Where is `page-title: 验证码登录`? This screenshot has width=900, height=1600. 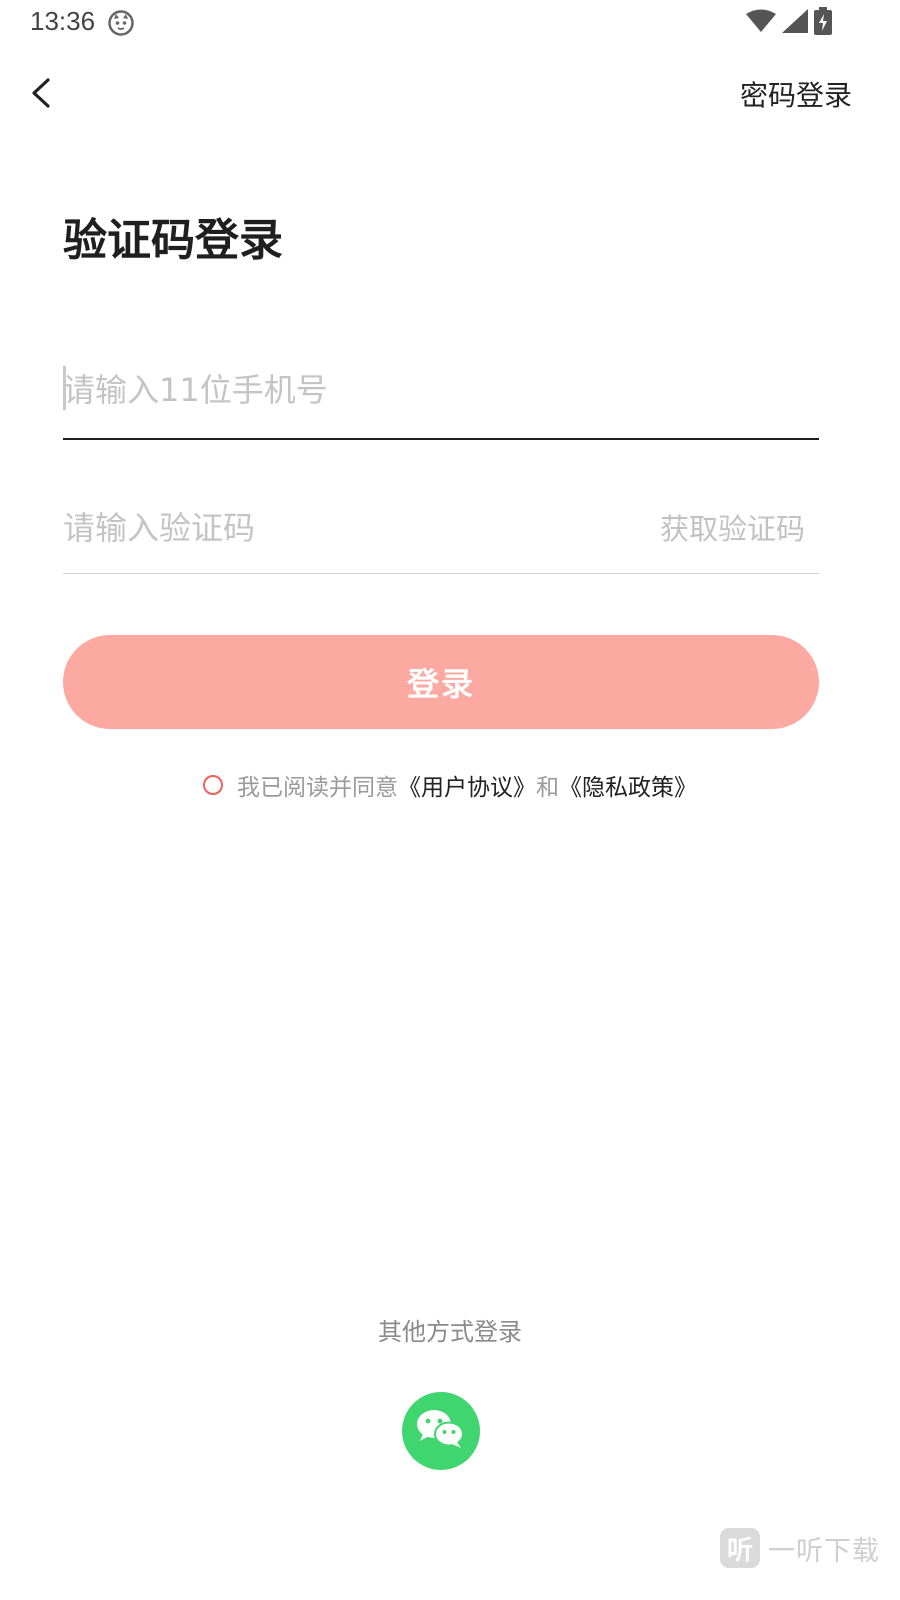
page-title: 验证码登录 is located at coordinates (173, 240).